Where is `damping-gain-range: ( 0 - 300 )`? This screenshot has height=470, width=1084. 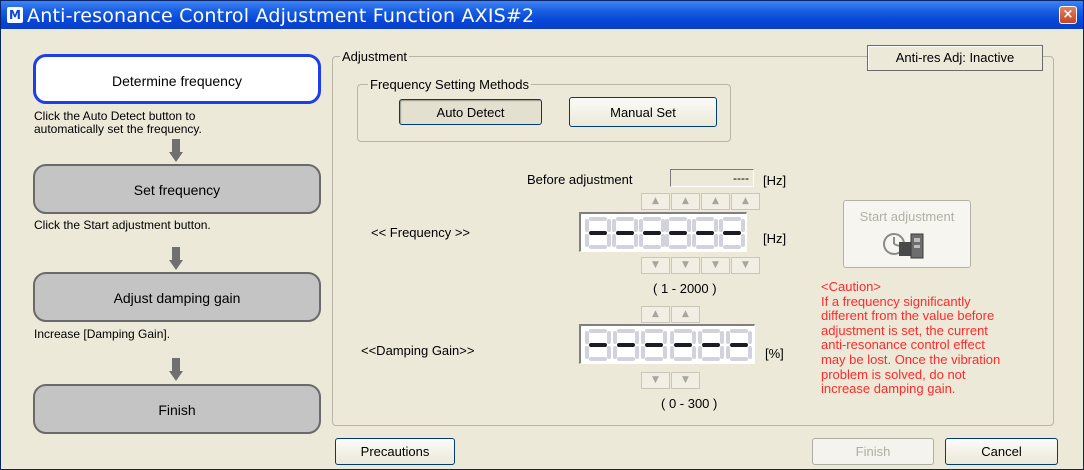 damping-gain-range: ( 0 - 300 ) is located at coordinates (689, 403).